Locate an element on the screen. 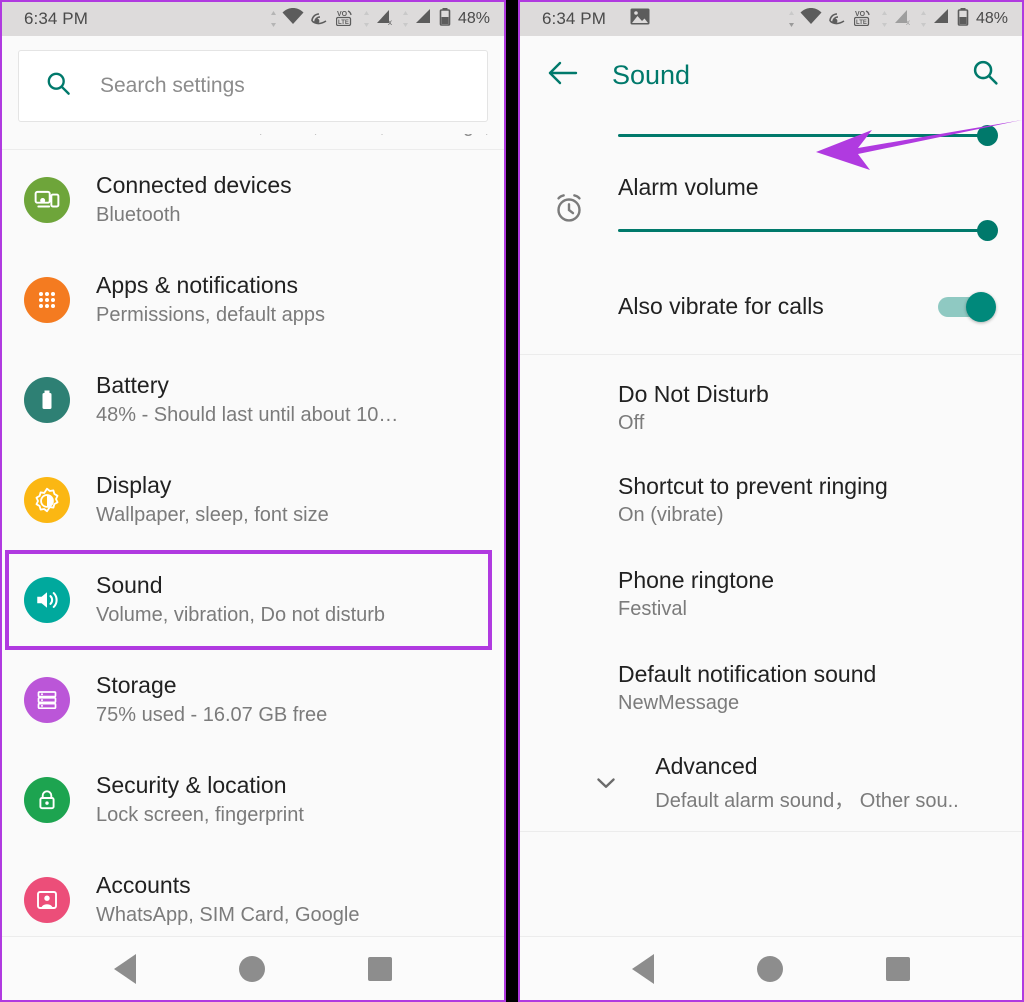  search-input: Search settings is located at coordinates (253, 86).